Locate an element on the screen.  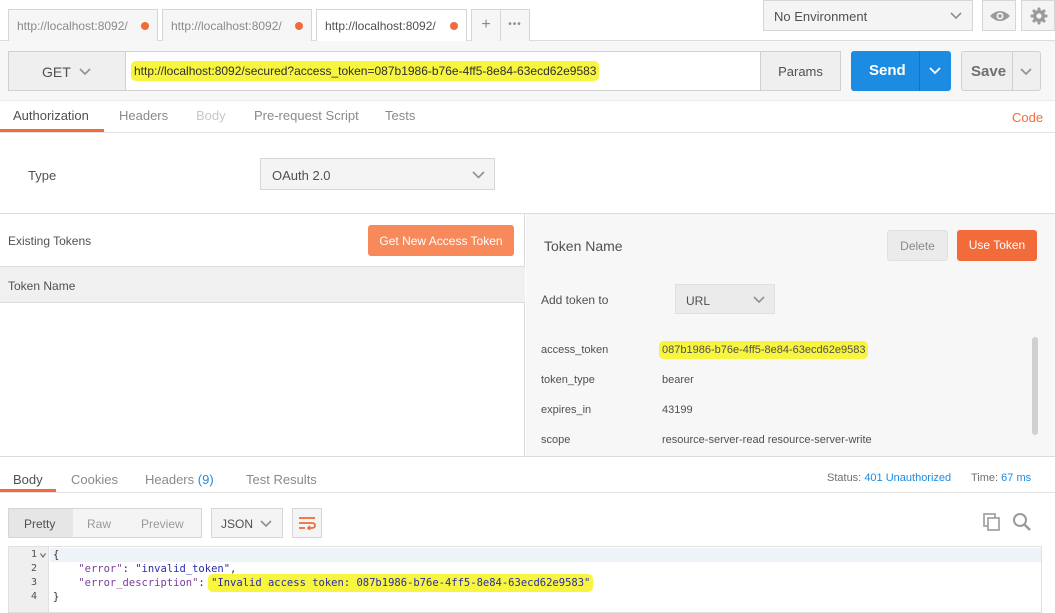
params-button: Params is located at coordinates (800, 71).